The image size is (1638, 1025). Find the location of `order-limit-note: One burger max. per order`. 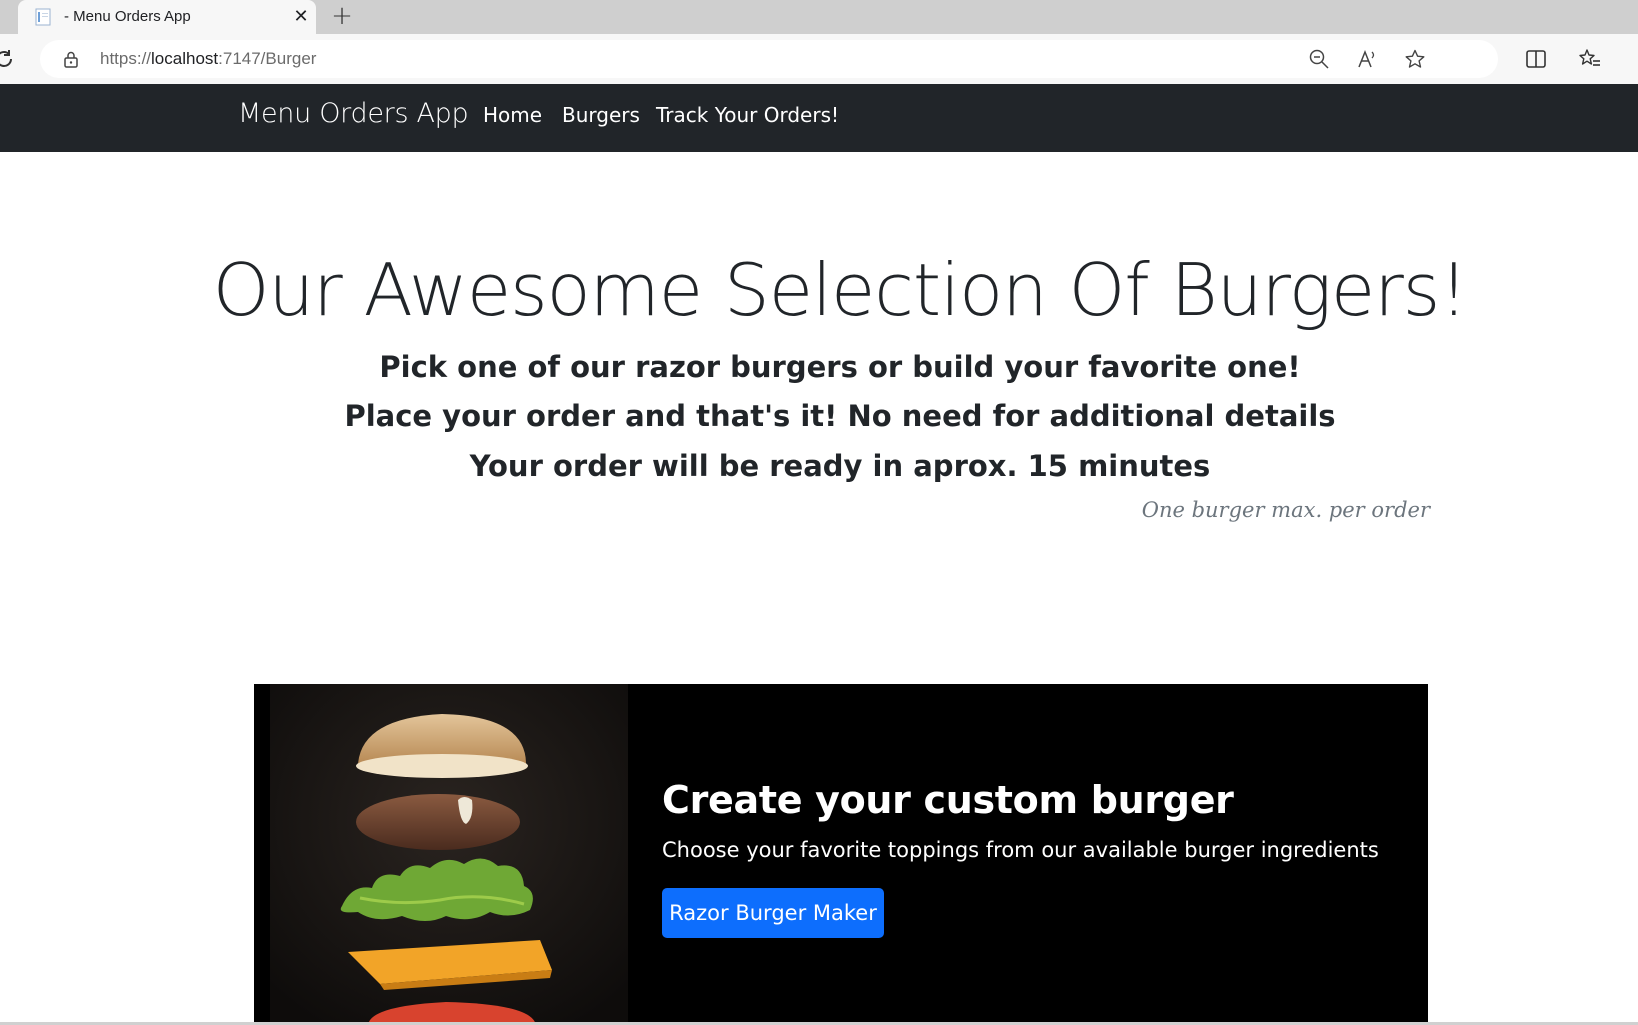

order-limit-note: One burger max. per order is located at coordinates (1285, 510).